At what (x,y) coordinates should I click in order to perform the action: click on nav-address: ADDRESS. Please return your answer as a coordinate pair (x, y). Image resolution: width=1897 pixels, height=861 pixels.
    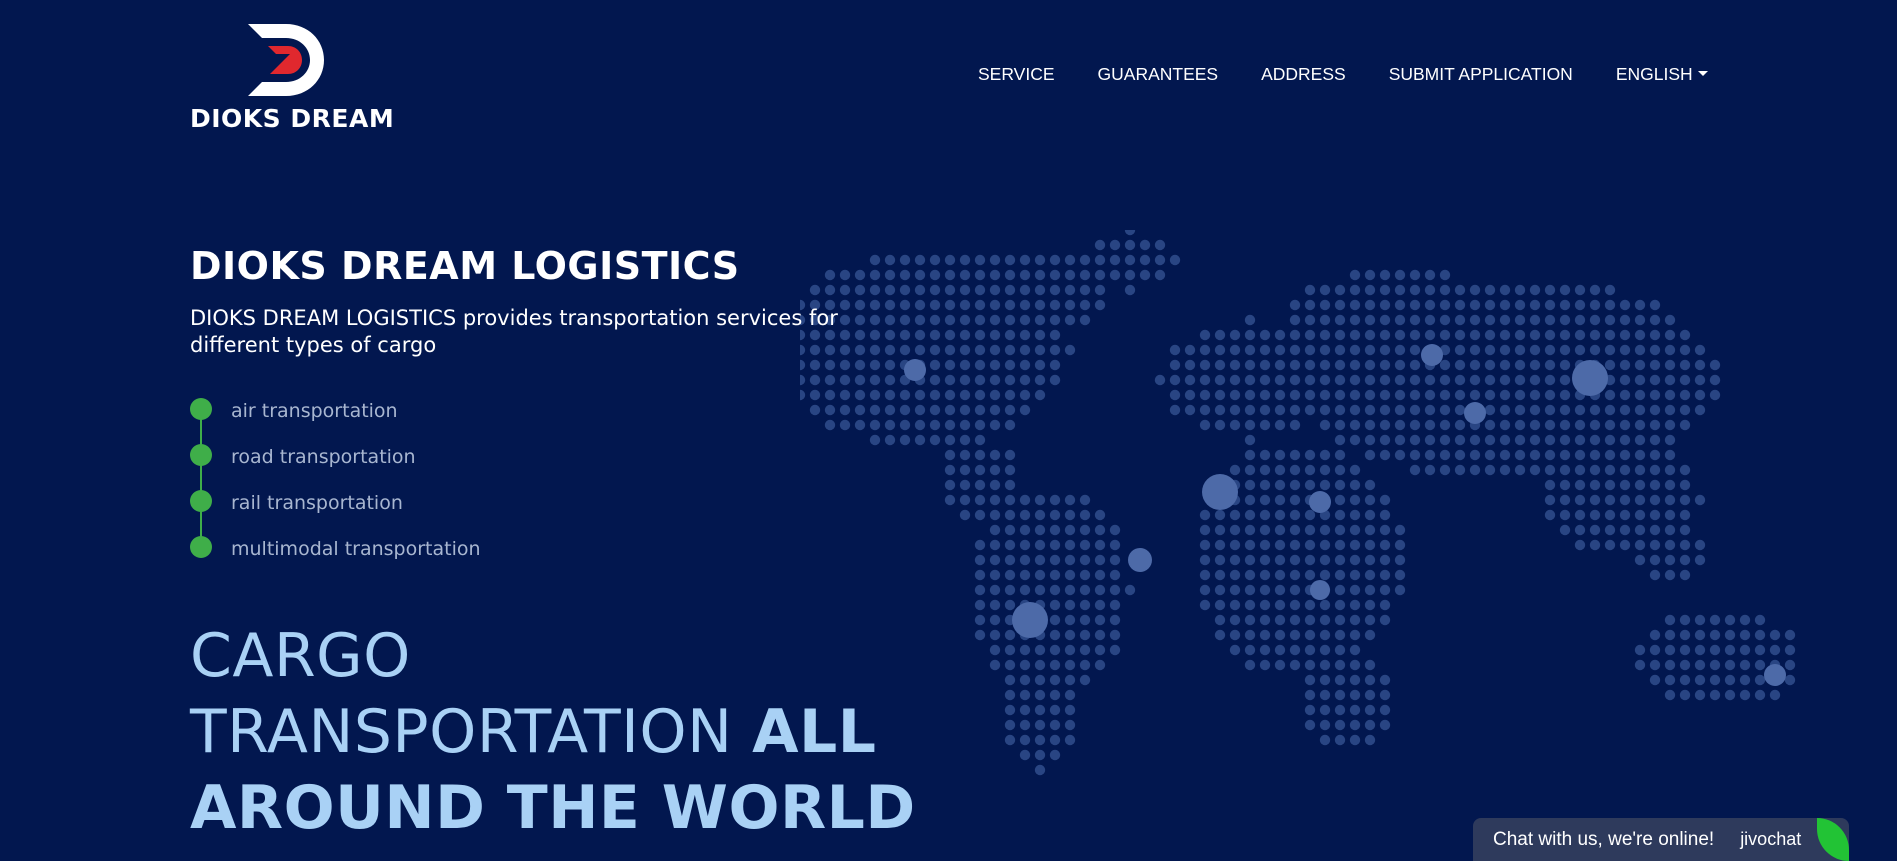
    Looking at the image, I should click on (1303, 74).